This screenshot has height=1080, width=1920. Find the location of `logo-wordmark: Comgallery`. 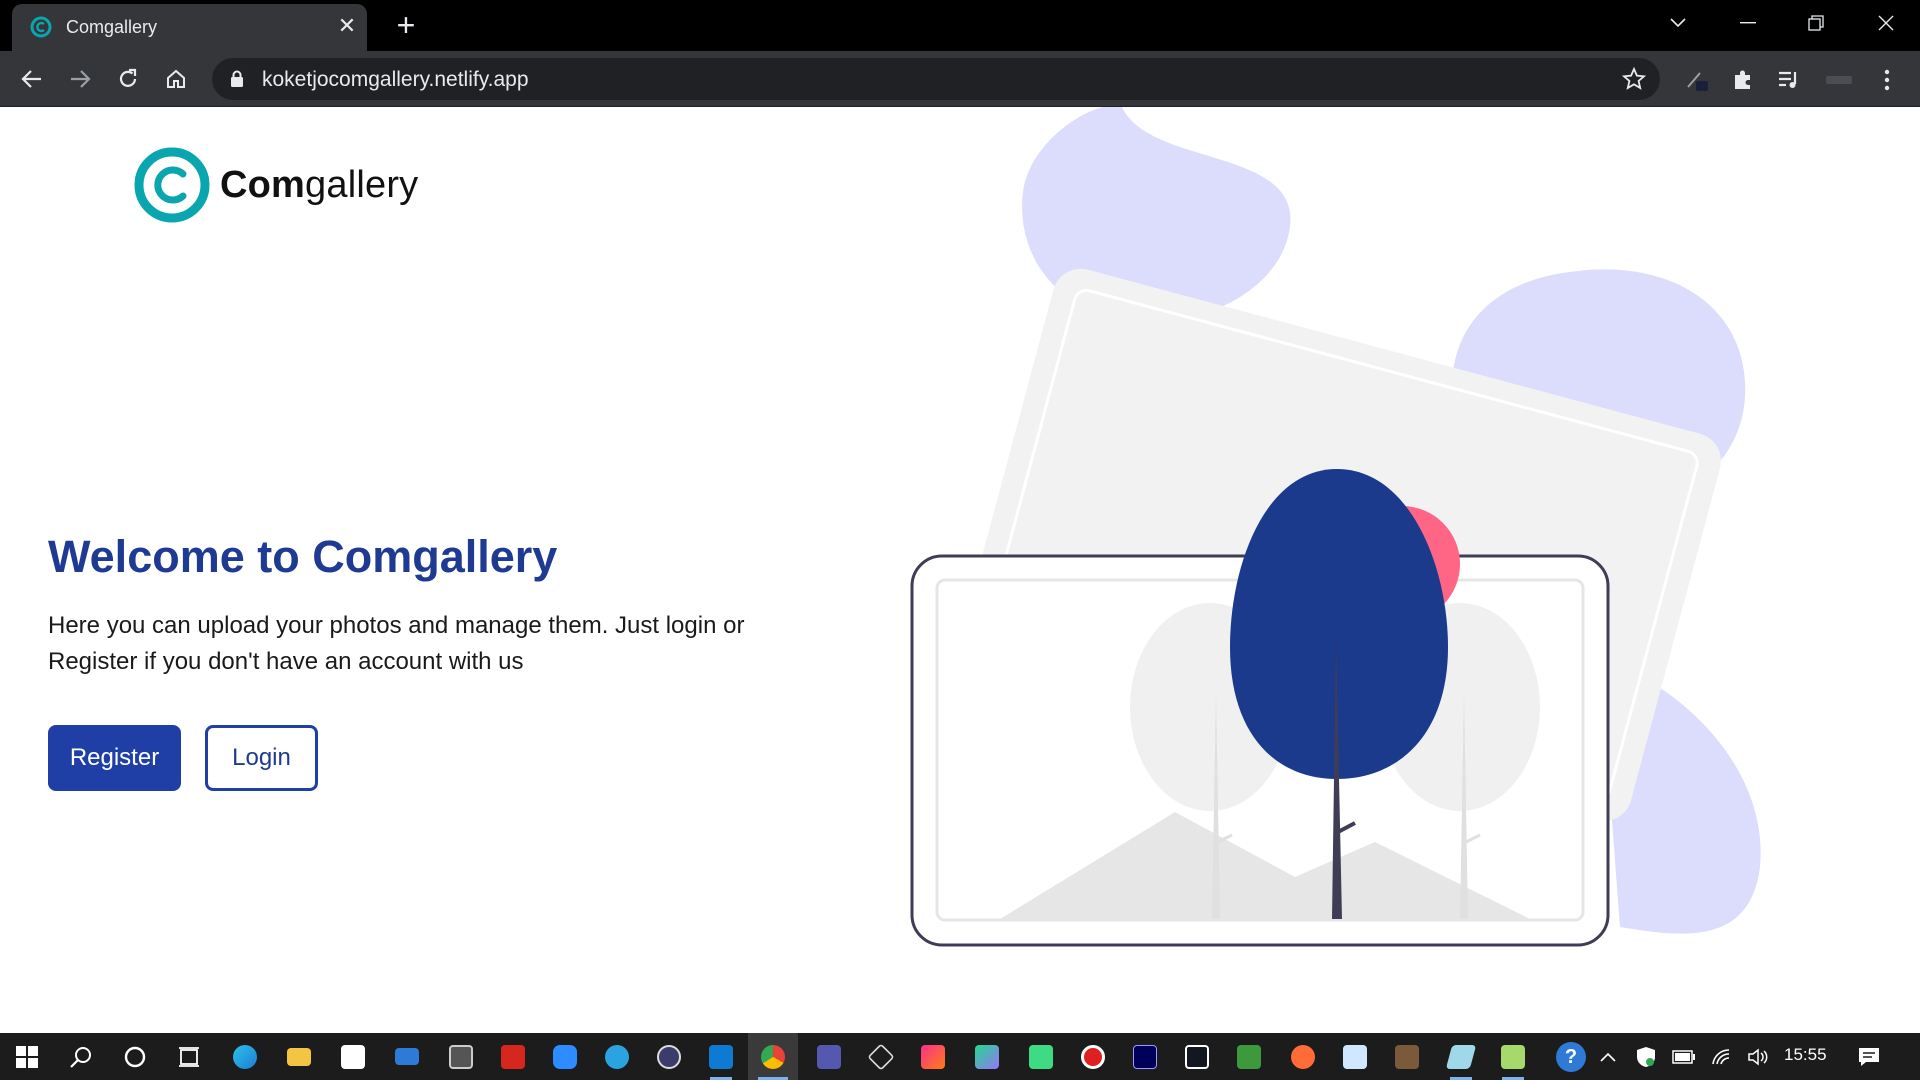

logo-wordmark: Comgallery is located at coordinates (319, 185).